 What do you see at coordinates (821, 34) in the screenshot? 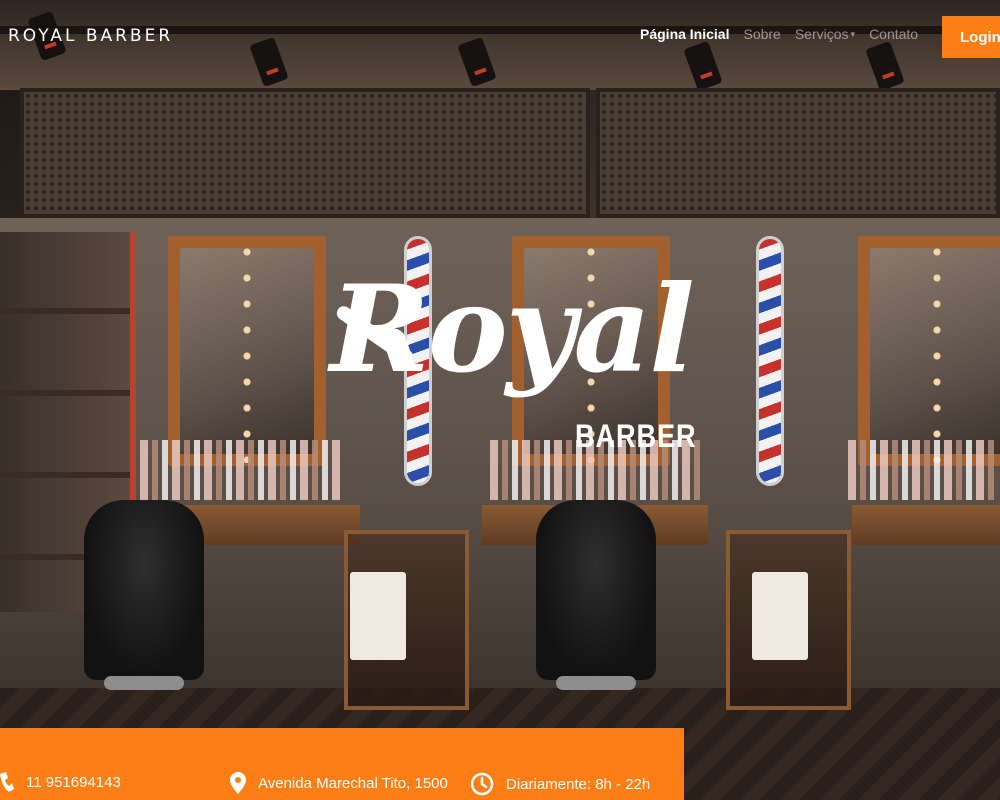
I see `nav-link-label: Serviços` at bounding box center [821, 34].